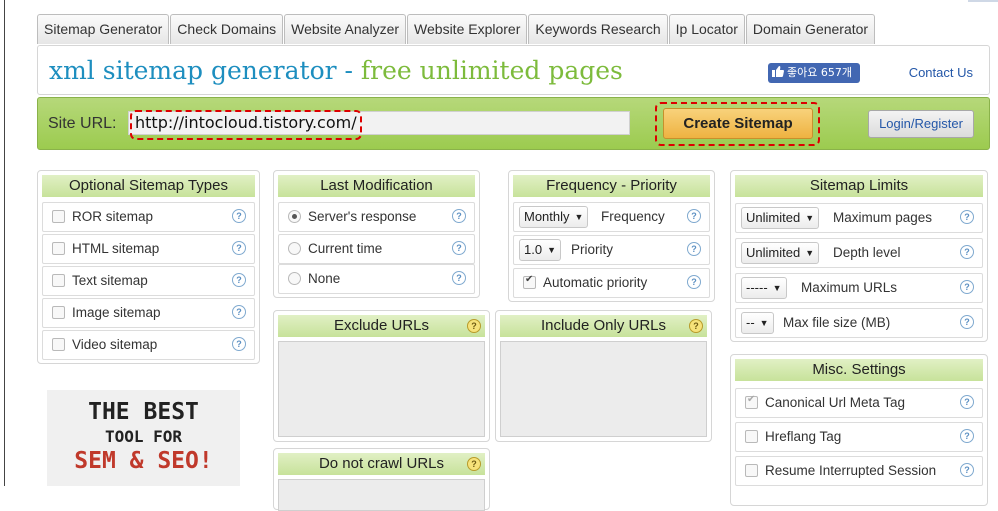 The height and width of the screenshot is (511, 998). What do you see at coordinates (757, 323) in the screenshot?
I see `max-file-size-select: -- ▼` at bounding box center [757, 323].